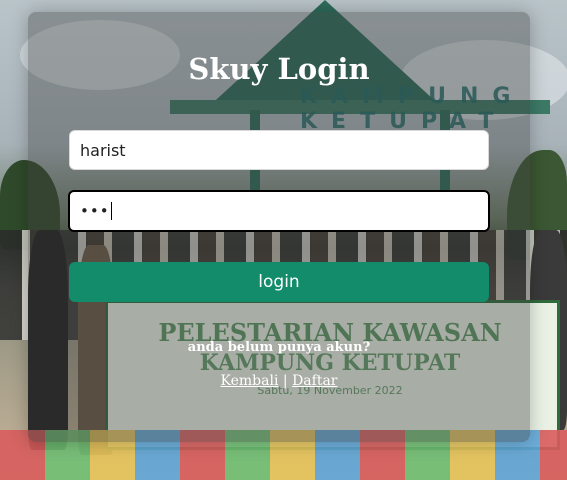 This screenshot has height=480, width=567. What do you see at coordinates (279, 211) in the screenshot?
I see `password-input: •••` at bounding box center [279, 211].